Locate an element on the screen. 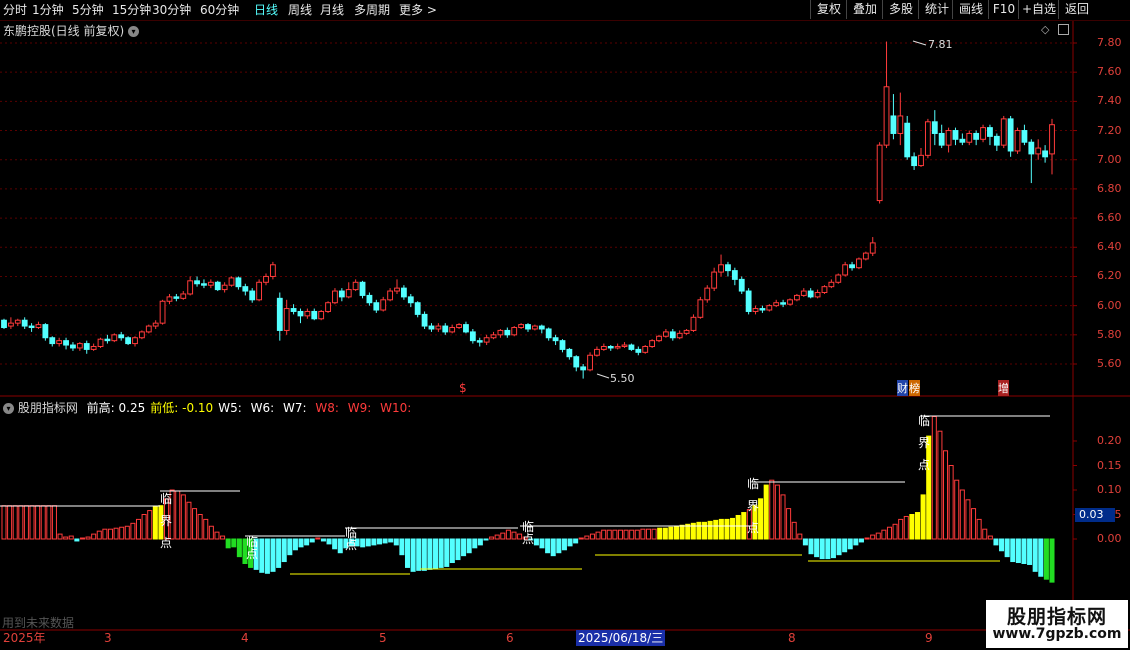 The height and width of the screenshot is (650, 1130). date-label: 8 is located at coordinates (792, 638).